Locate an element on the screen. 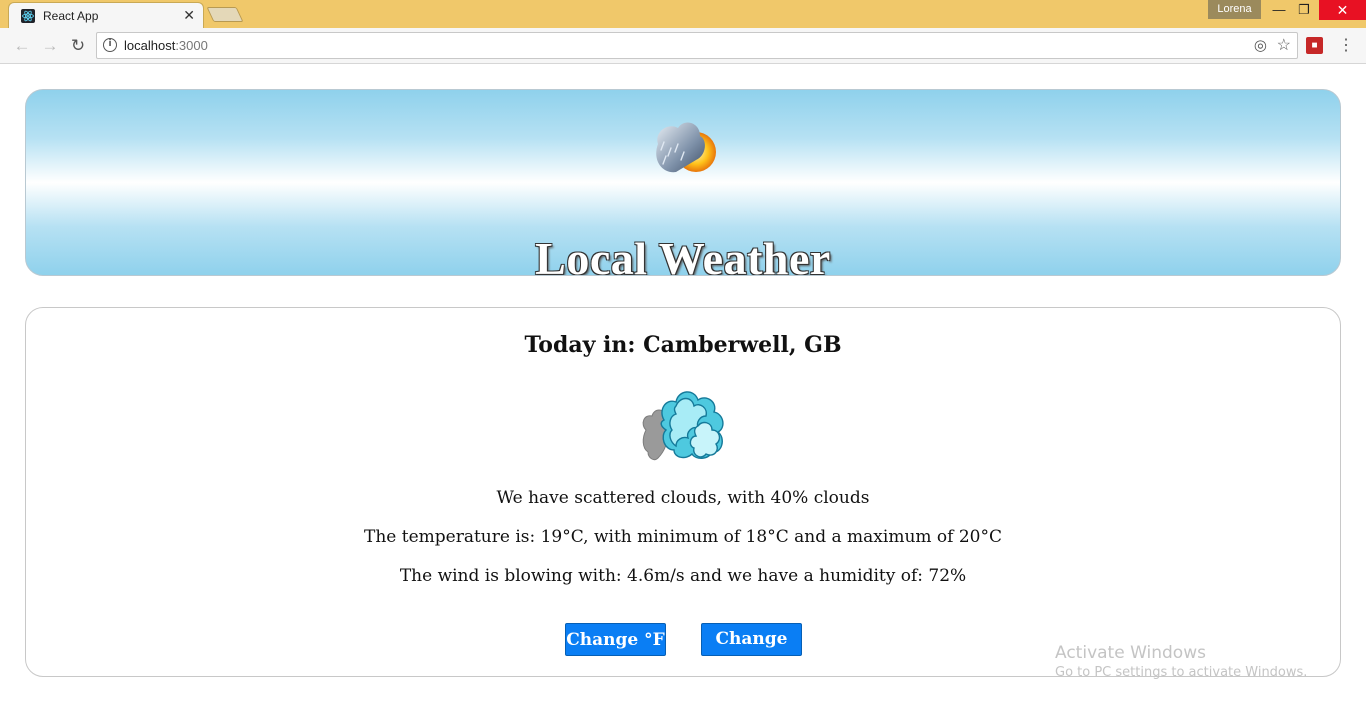  forward-arrow-icon: → is located at coordinates (50, 46).